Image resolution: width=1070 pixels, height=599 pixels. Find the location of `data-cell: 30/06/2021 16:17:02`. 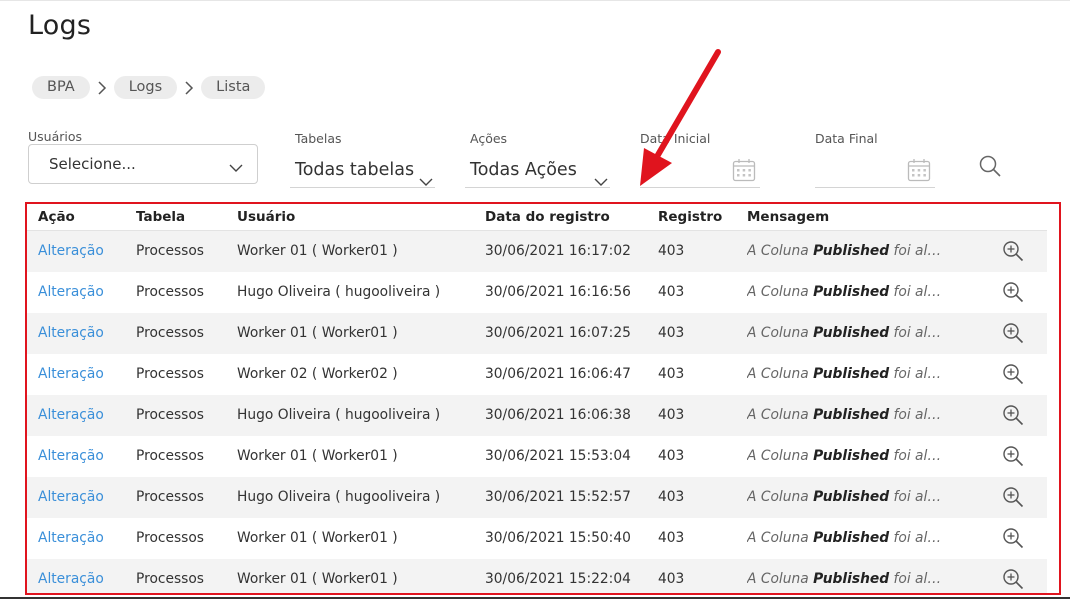

data-cell: 30/06/2021 16:17:02 is located at coordinates (558, 251).